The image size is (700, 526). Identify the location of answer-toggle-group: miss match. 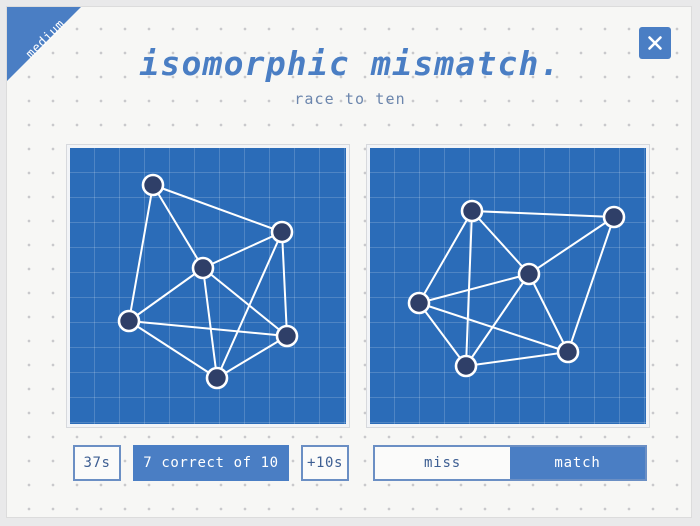
(510, 463).